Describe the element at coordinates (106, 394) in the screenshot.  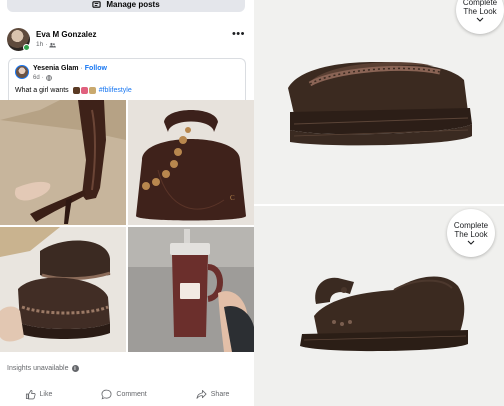
I see `comment-icon` at that location.